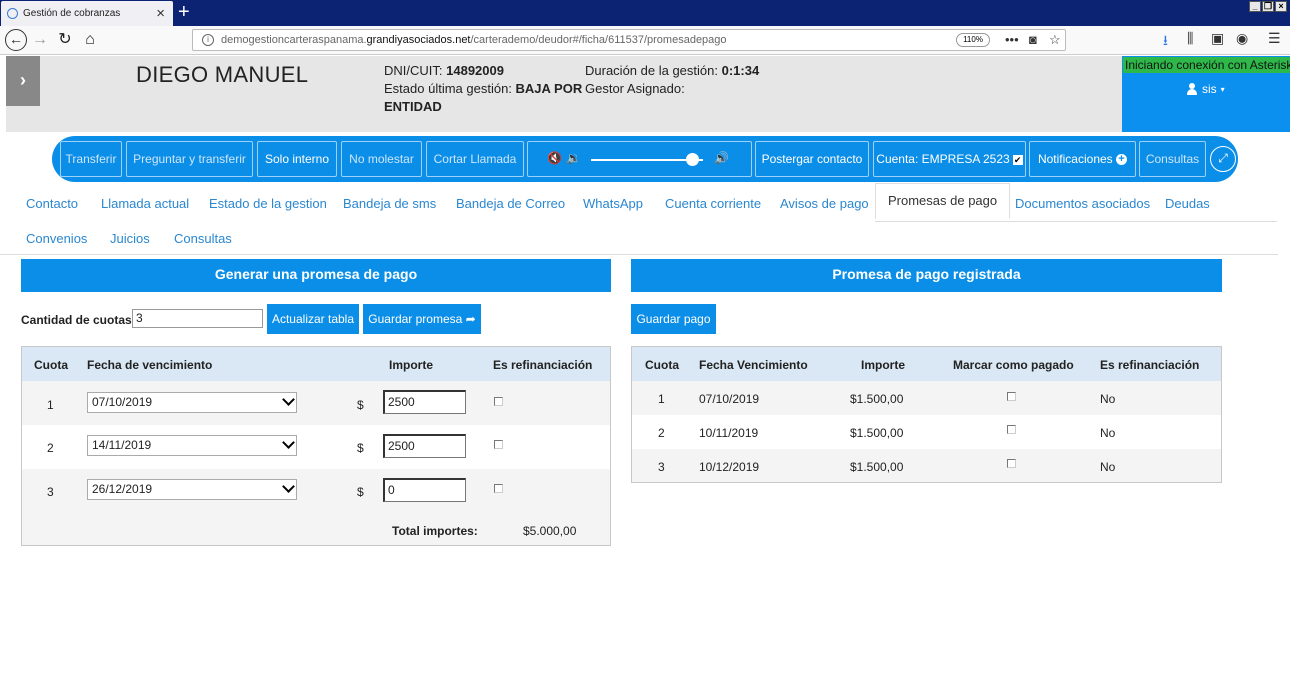  I want to click on tab-deudas: Deudas, so click(1187, 203).